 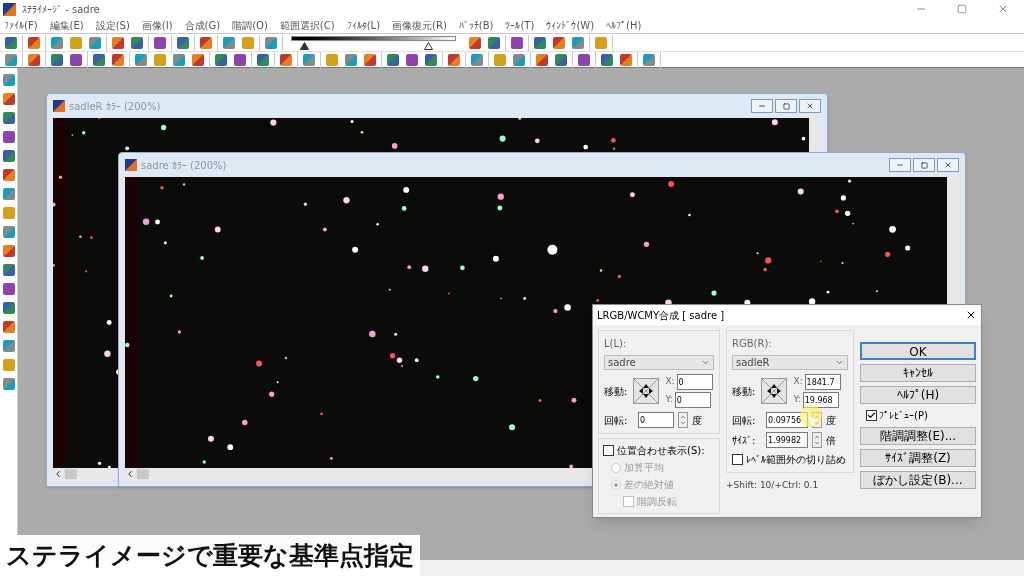 I want to click on menu-item: 画像復元(R), so click(x=419, y=25).